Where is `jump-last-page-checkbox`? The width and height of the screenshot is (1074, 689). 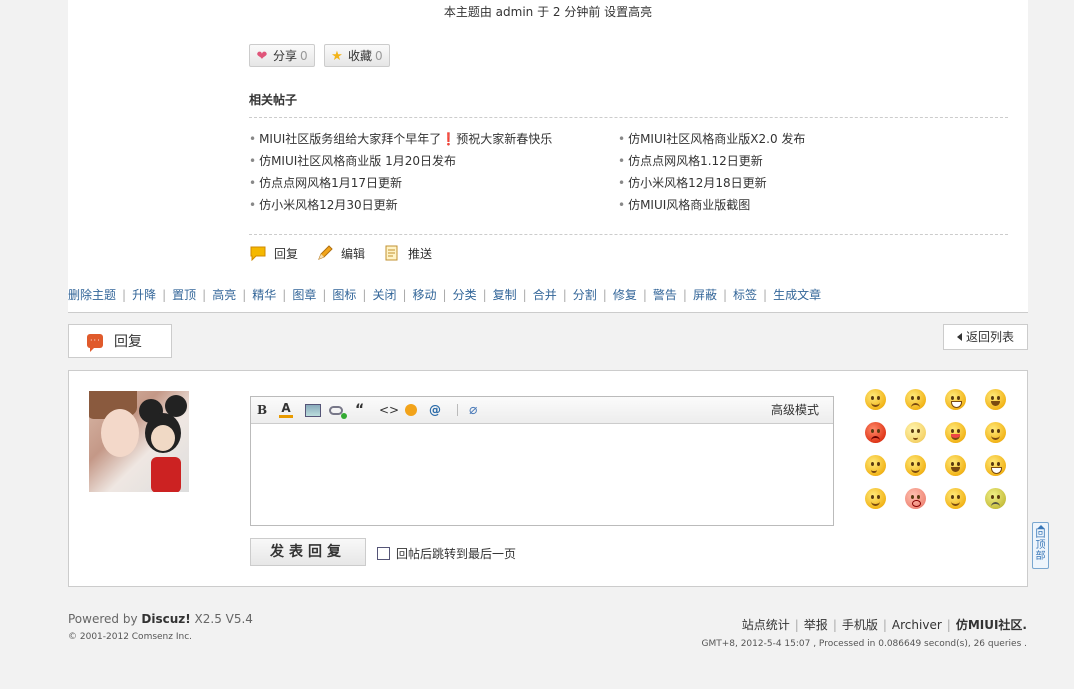 jump-last-page-checkbox is located at coordinates (383, 553).